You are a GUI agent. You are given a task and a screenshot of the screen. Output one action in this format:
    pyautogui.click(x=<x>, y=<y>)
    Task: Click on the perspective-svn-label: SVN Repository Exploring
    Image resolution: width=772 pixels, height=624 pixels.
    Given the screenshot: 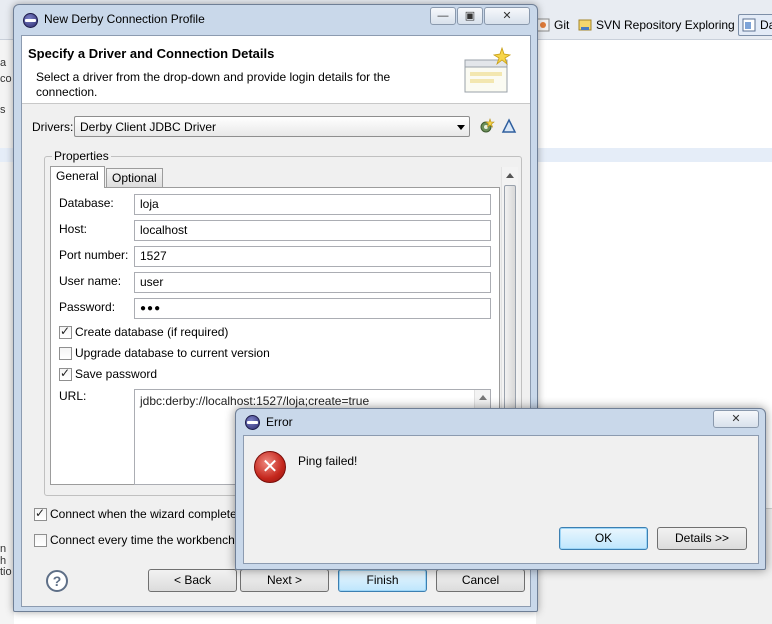 What is the action you would take?
    pyautogui.click(x=665, y=25)
    